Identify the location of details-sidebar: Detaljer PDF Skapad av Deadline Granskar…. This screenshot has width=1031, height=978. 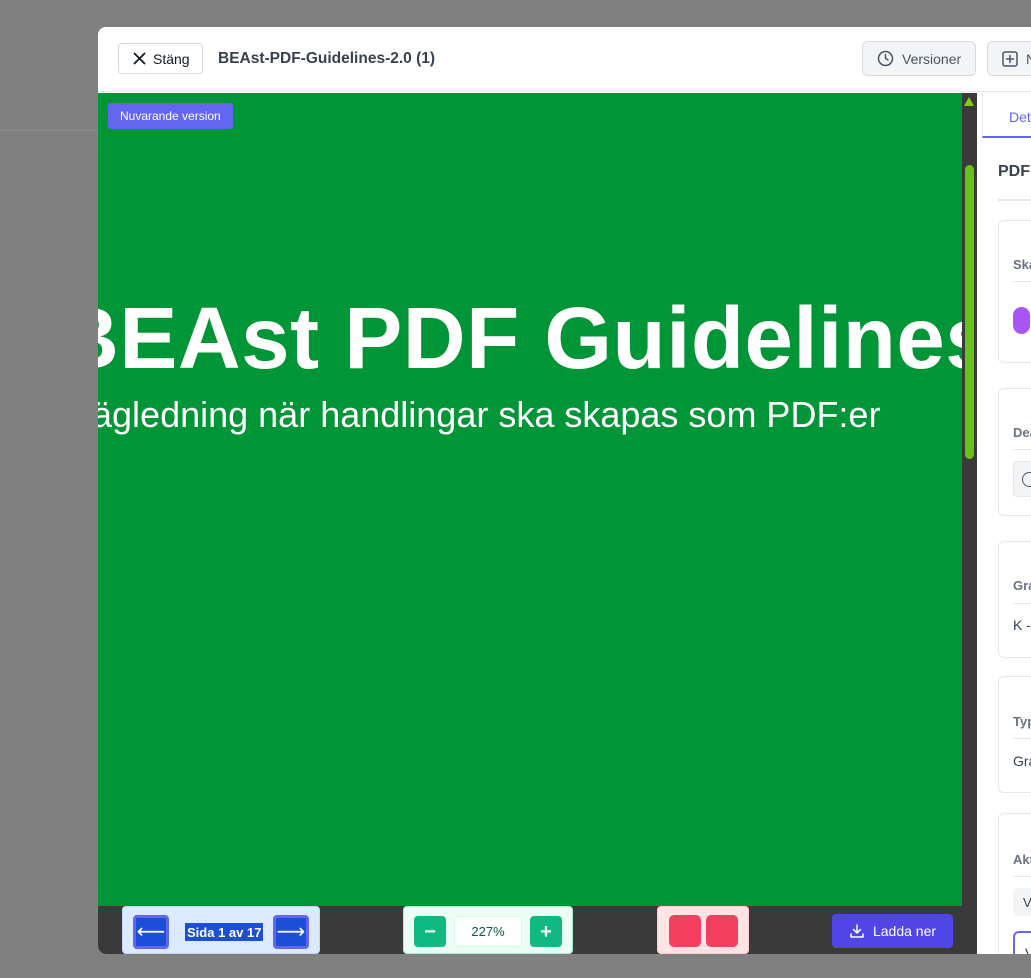
(1004, 523).